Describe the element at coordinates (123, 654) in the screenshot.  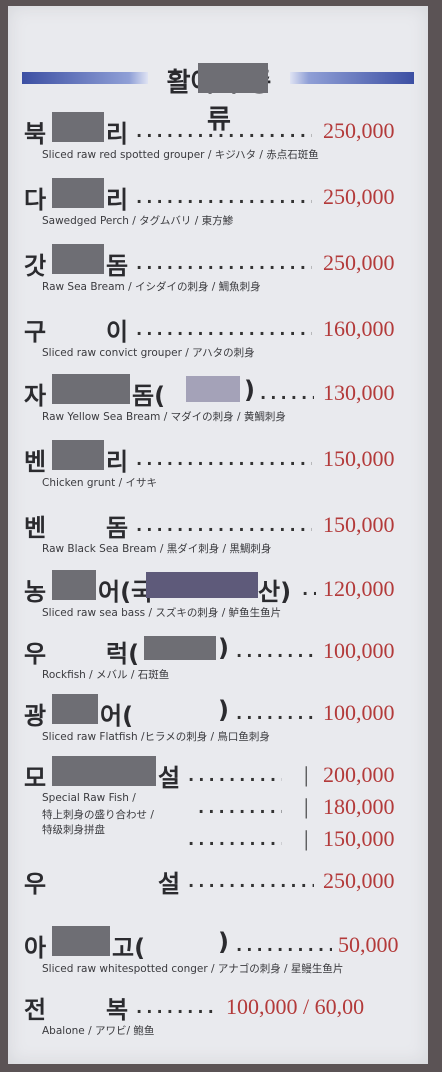
I see `item-name-right: 럭(` at that location.